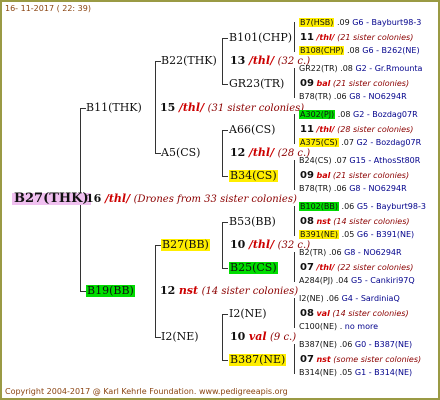 This screenshot has height=400, width=440. Describe the element at coordinates (188, 290) in the screenshot. I see `dam-breeder: nst` at that location.